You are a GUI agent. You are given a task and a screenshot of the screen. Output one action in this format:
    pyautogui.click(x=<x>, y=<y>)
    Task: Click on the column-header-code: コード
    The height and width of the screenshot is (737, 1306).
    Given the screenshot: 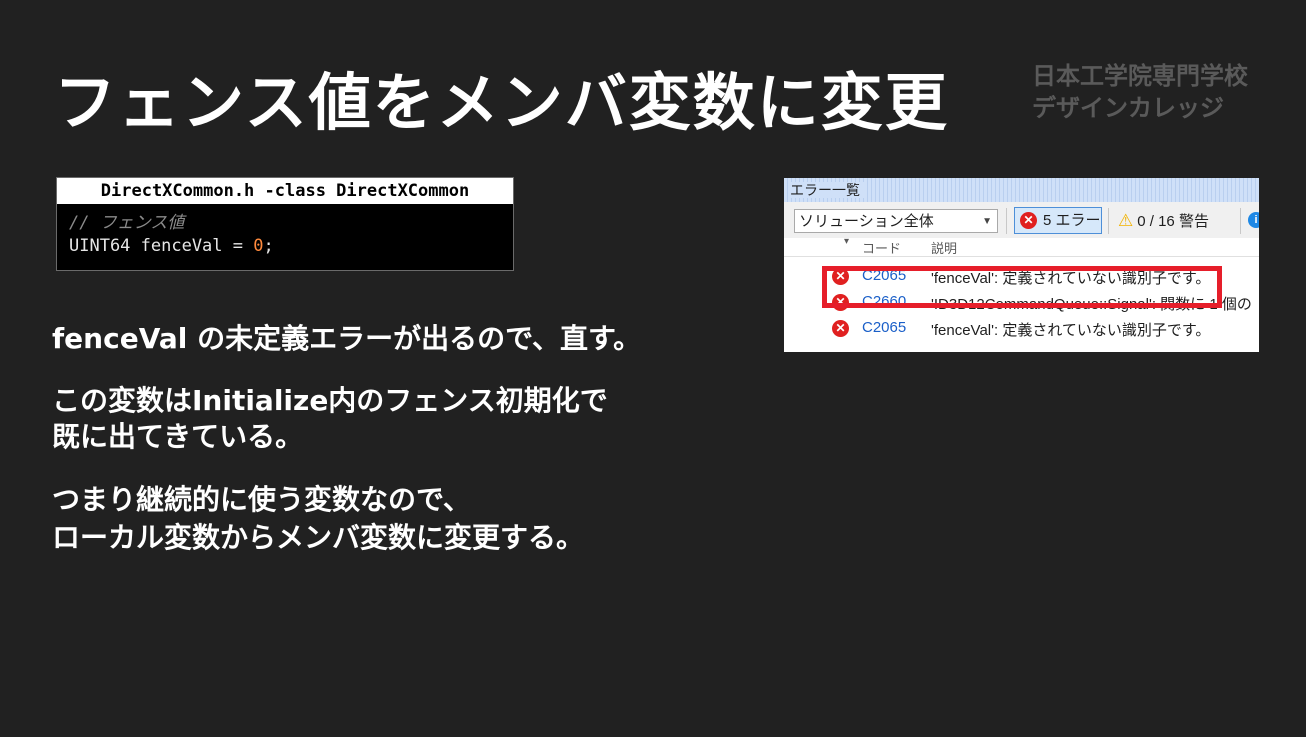 What is the action you would take?
    pyautogui.click(x=881, y=247)
    